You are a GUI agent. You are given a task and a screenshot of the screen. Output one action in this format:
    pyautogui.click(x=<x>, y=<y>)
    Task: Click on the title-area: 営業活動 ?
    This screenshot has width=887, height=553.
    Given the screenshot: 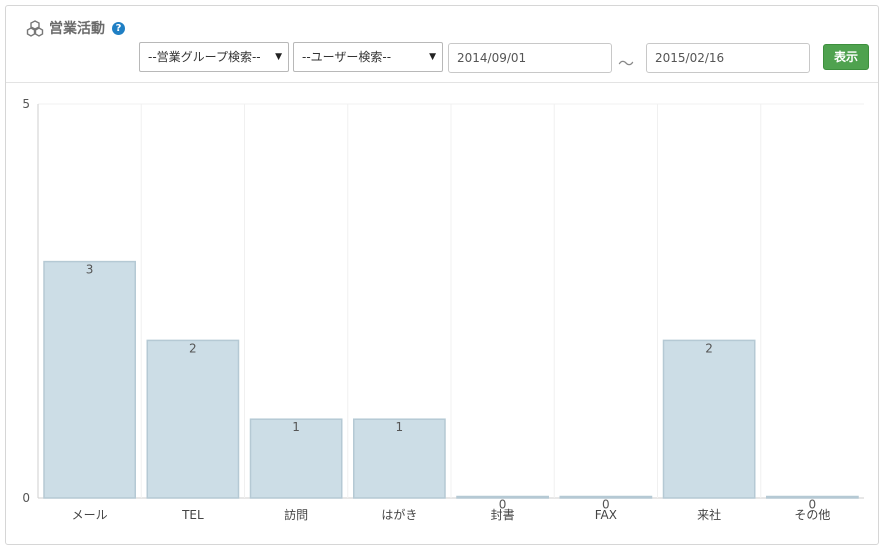 What is the action you would take?
    pyautogui.click(x=75, y=28)
    